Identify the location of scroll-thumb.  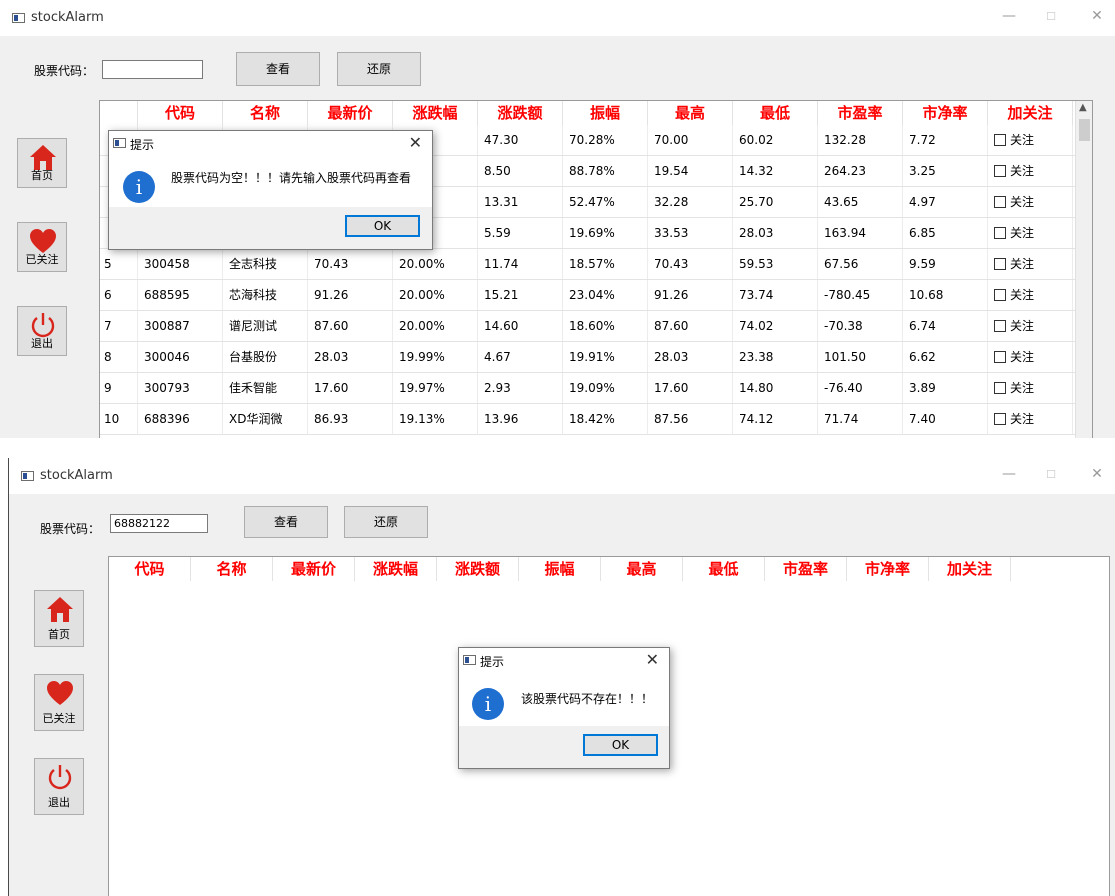
(1084, 130).